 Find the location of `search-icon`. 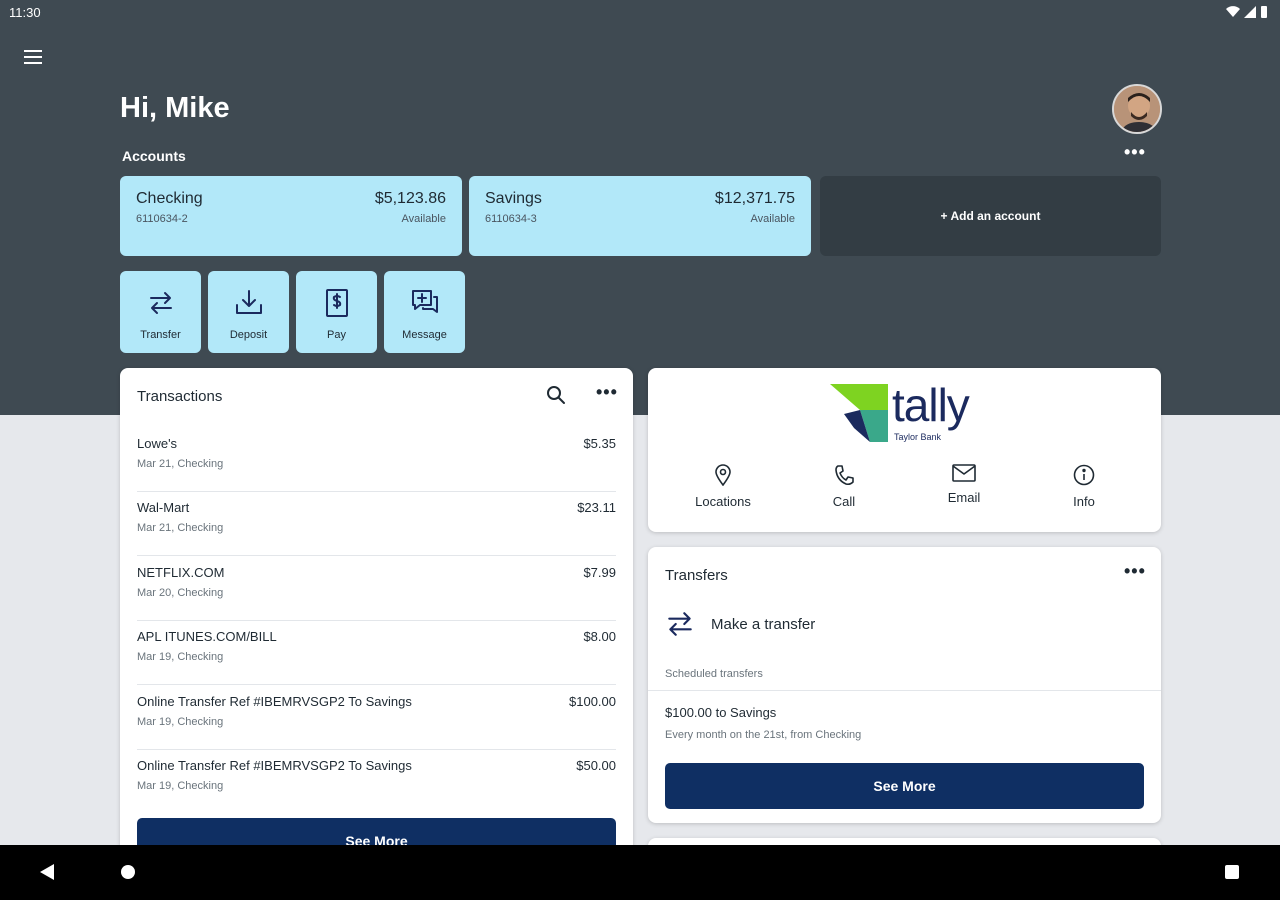

search-icon is located at coordinates (556, 397).